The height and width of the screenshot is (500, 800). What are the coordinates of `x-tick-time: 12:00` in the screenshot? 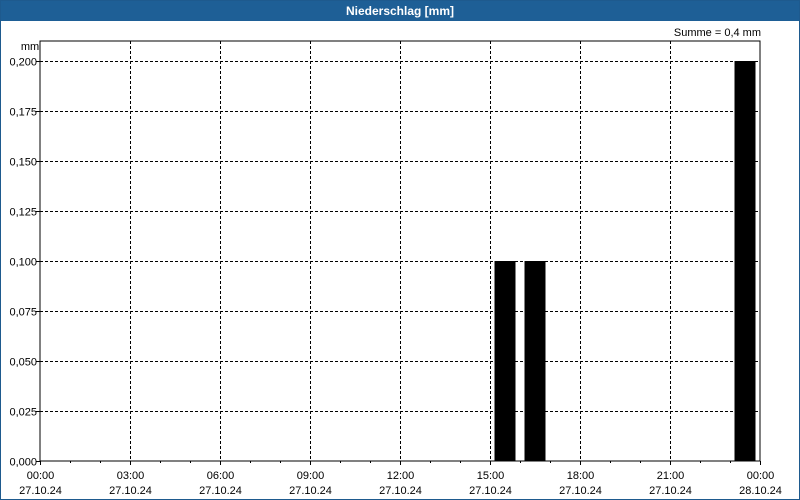 It's located at (401, 476).